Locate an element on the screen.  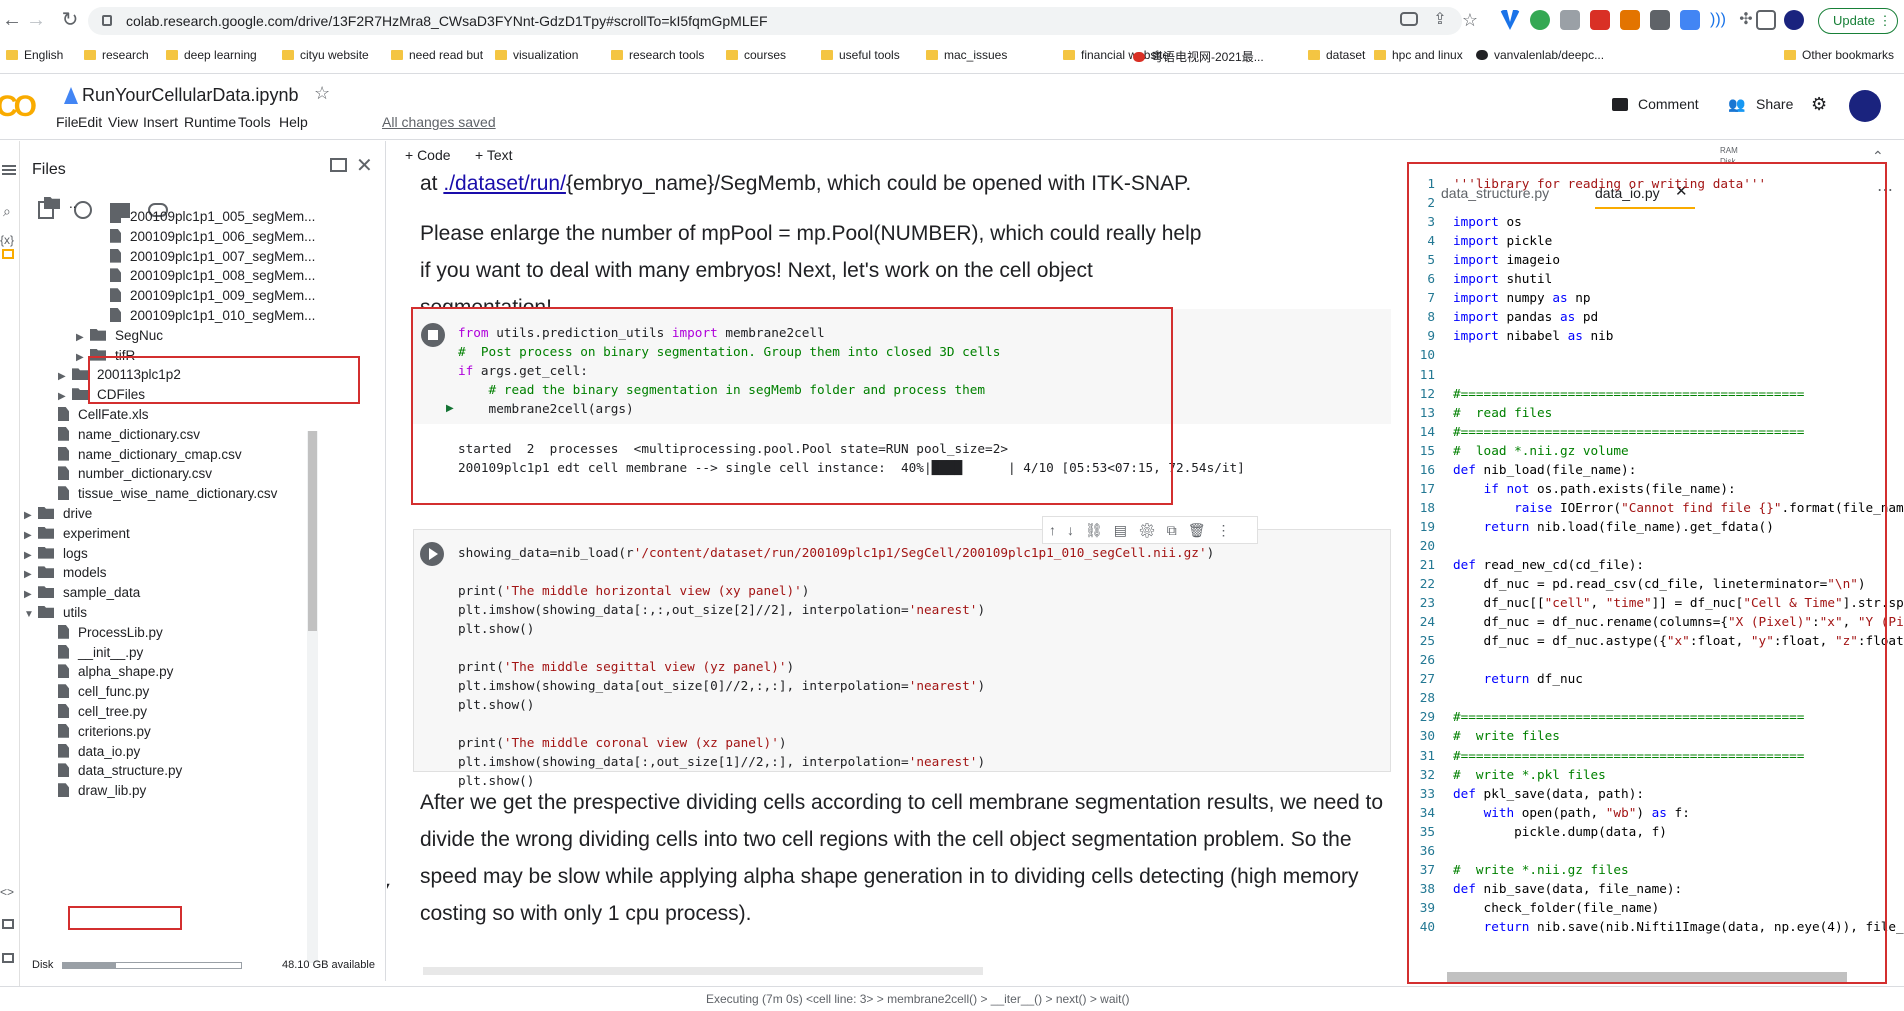
tree-folder: ▶ drive is located at coordinates (58, 513).